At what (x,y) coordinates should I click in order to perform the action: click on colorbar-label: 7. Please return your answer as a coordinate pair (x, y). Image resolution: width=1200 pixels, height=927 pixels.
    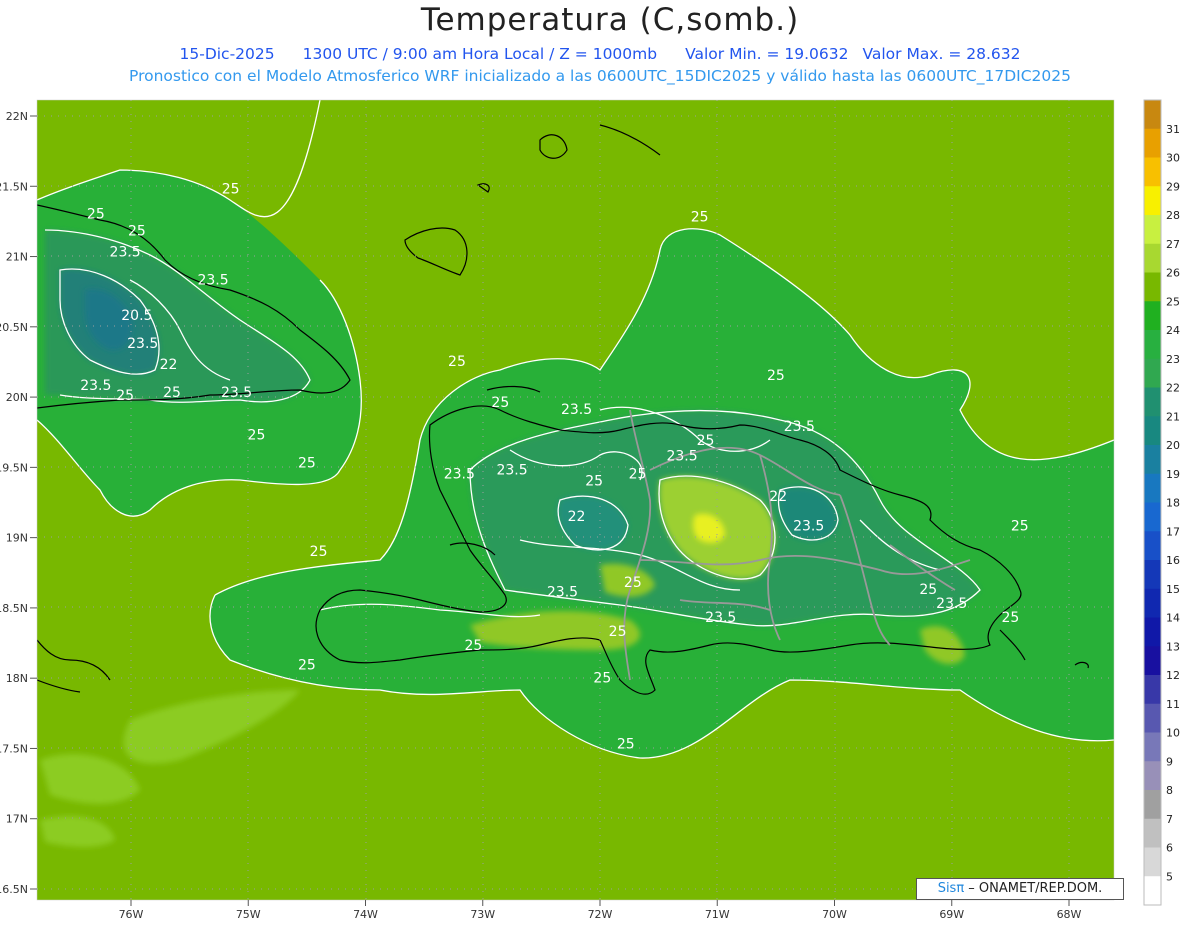
    Looking at the image, I should click on (1169, 819).